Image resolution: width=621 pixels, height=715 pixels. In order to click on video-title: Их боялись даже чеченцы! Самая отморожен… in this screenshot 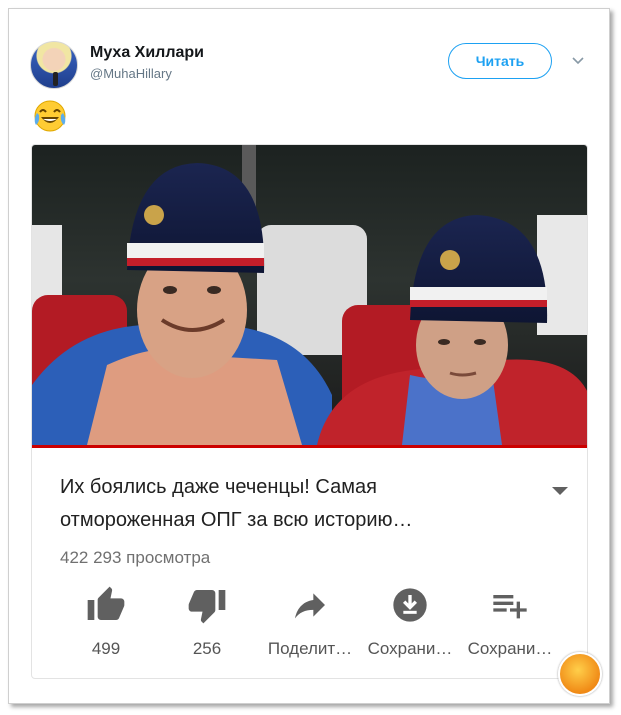, I will do `click(295, 504)`.